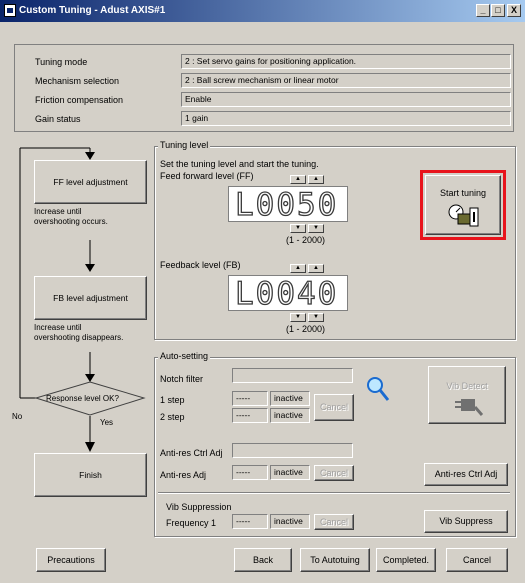 This screenshot has width=525, height=583. I want to click on fb-up-fast-button: ▲, so click(316, 268).